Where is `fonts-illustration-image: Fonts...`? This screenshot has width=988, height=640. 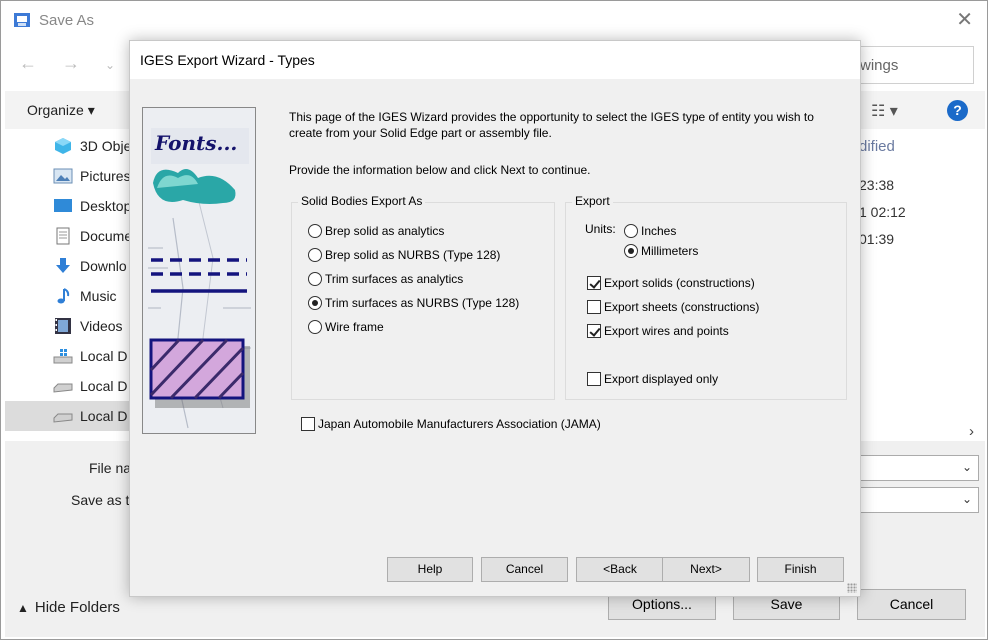
fonts-illustration-image: Fonts... is located at coordinates (199, 270).